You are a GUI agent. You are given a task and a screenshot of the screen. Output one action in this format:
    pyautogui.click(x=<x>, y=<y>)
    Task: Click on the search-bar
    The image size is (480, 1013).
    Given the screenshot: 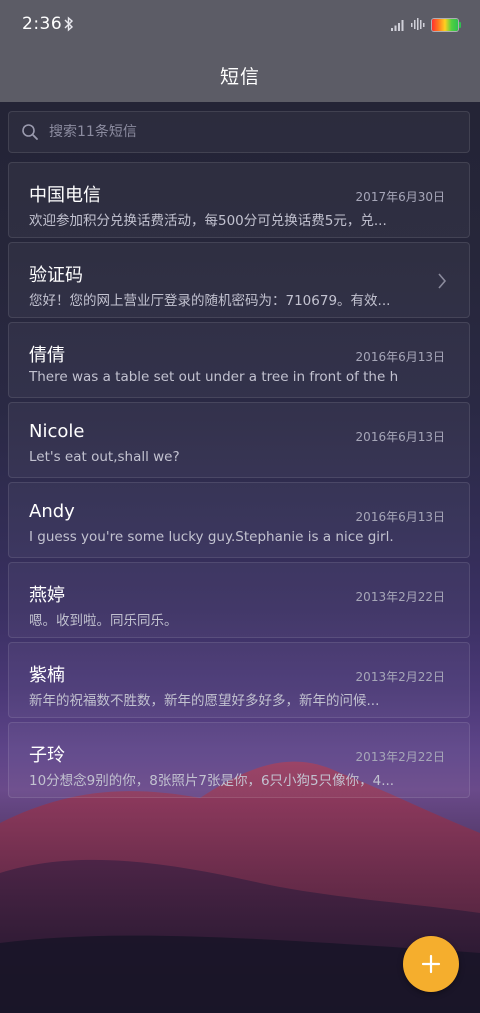 What is the action you would take?
    pyautogui.click(x=239, y=132)
    